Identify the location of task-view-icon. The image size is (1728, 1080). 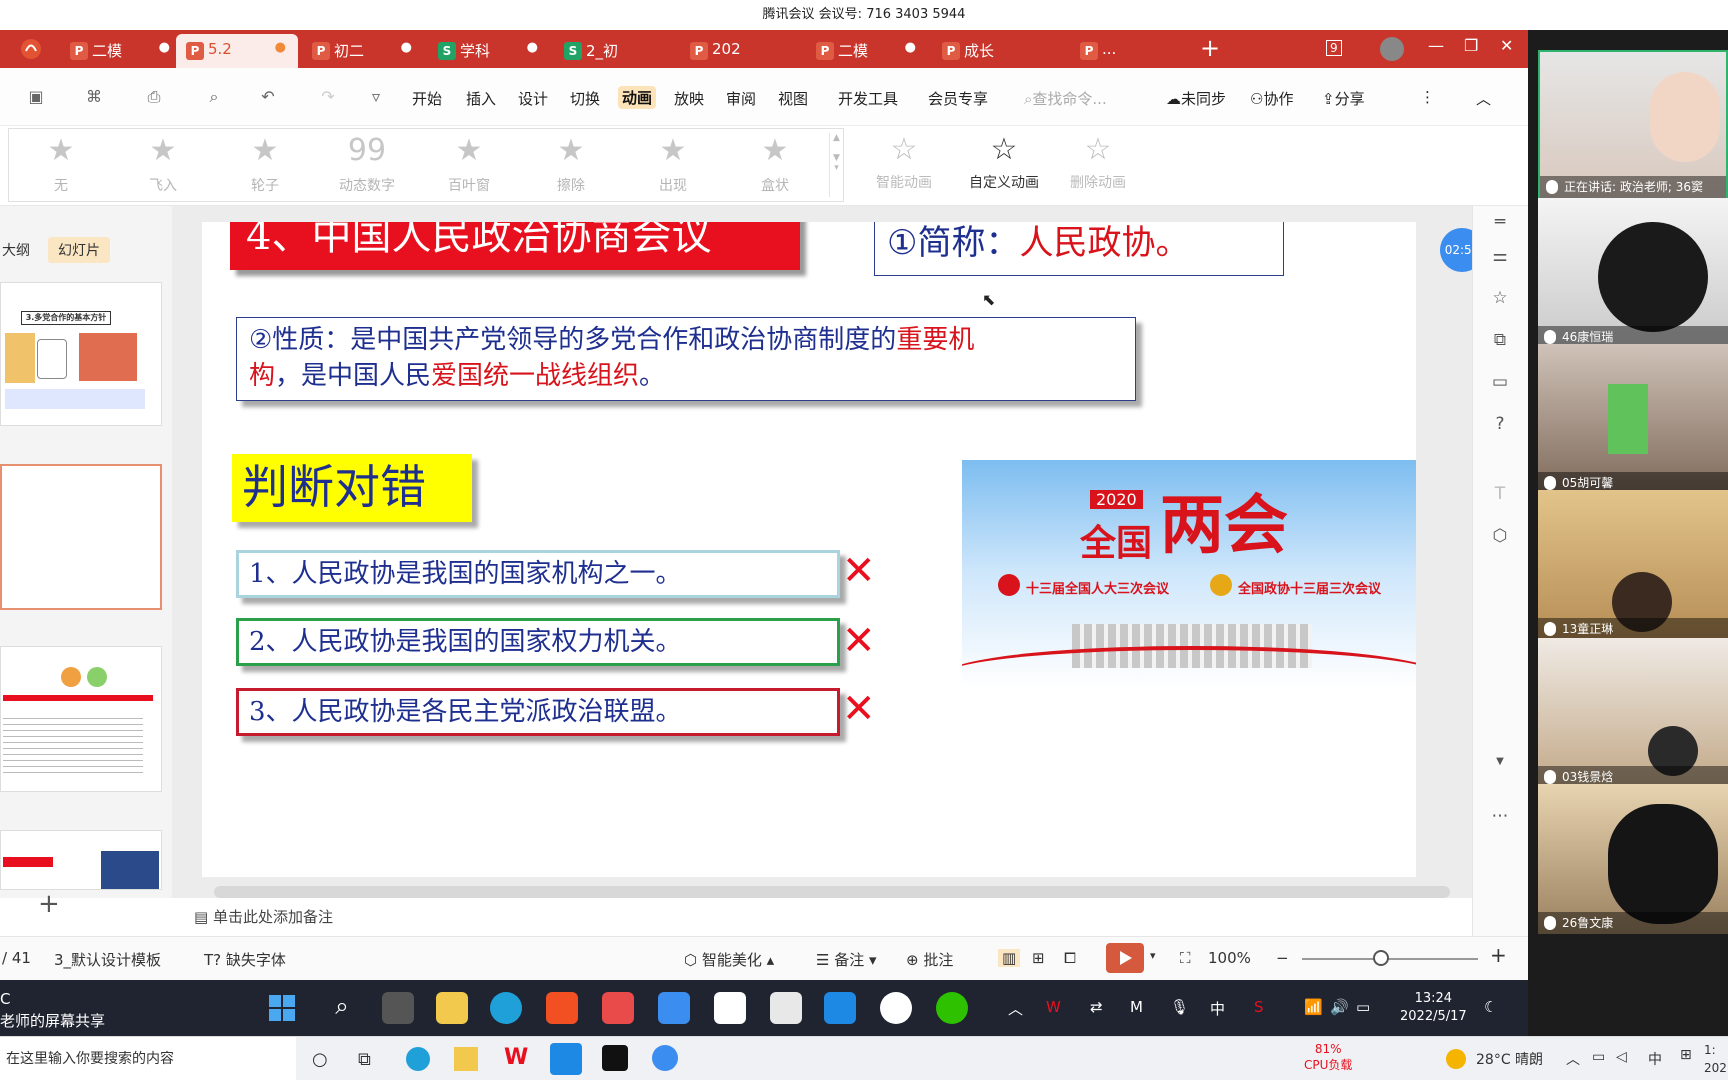
(398, 1008).